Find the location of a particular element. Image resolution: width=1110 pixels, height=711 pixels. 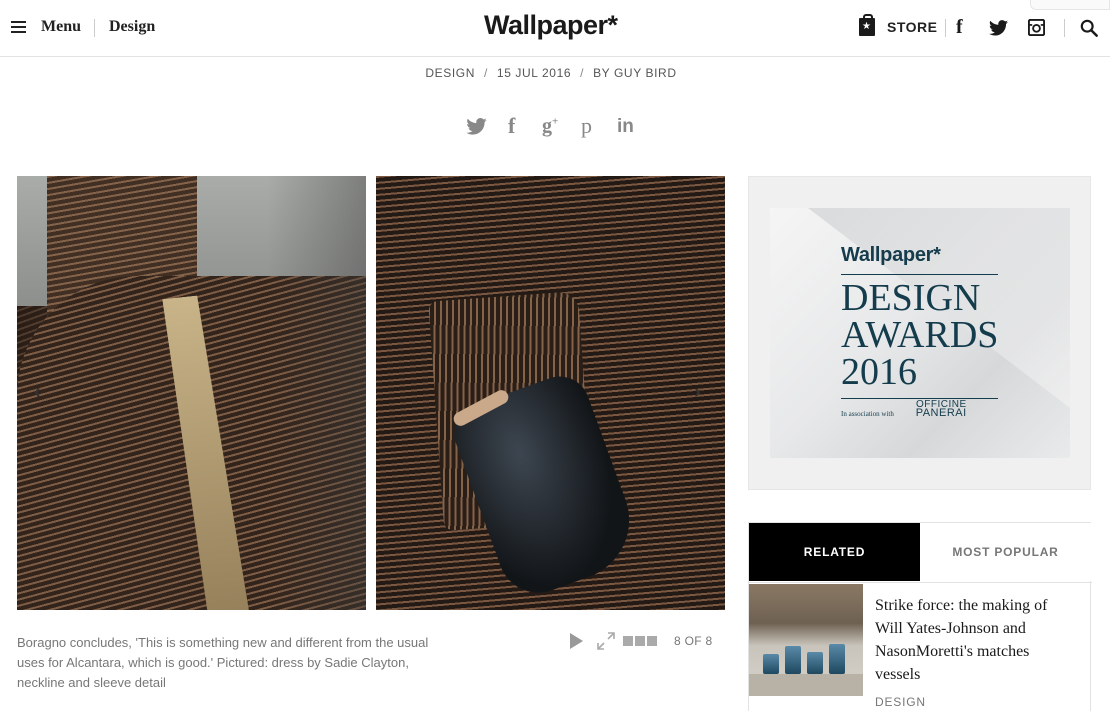

menu-button: Menu is located at coordinates (46, 27).